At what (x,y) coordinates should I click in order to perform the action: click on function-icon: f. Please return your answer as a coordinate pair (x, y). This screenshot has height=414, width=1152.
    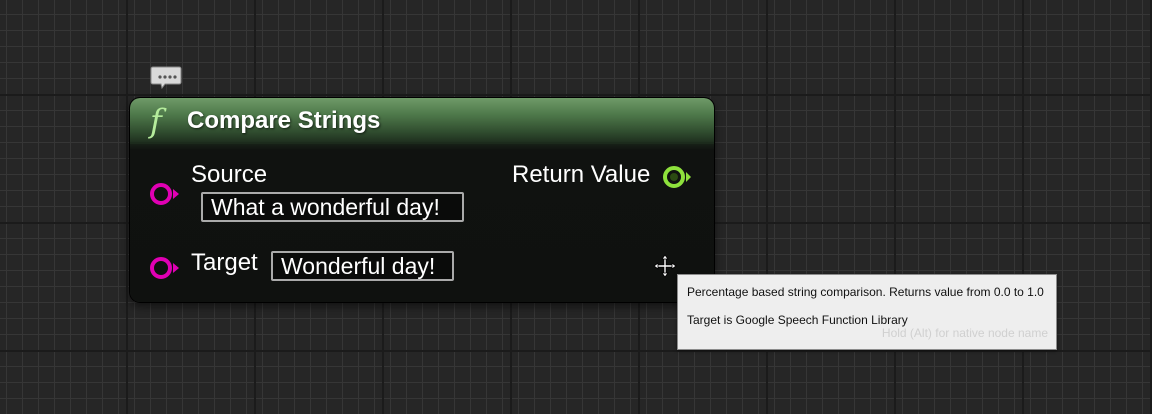
    Looking at the image, I should click on (156, 121).